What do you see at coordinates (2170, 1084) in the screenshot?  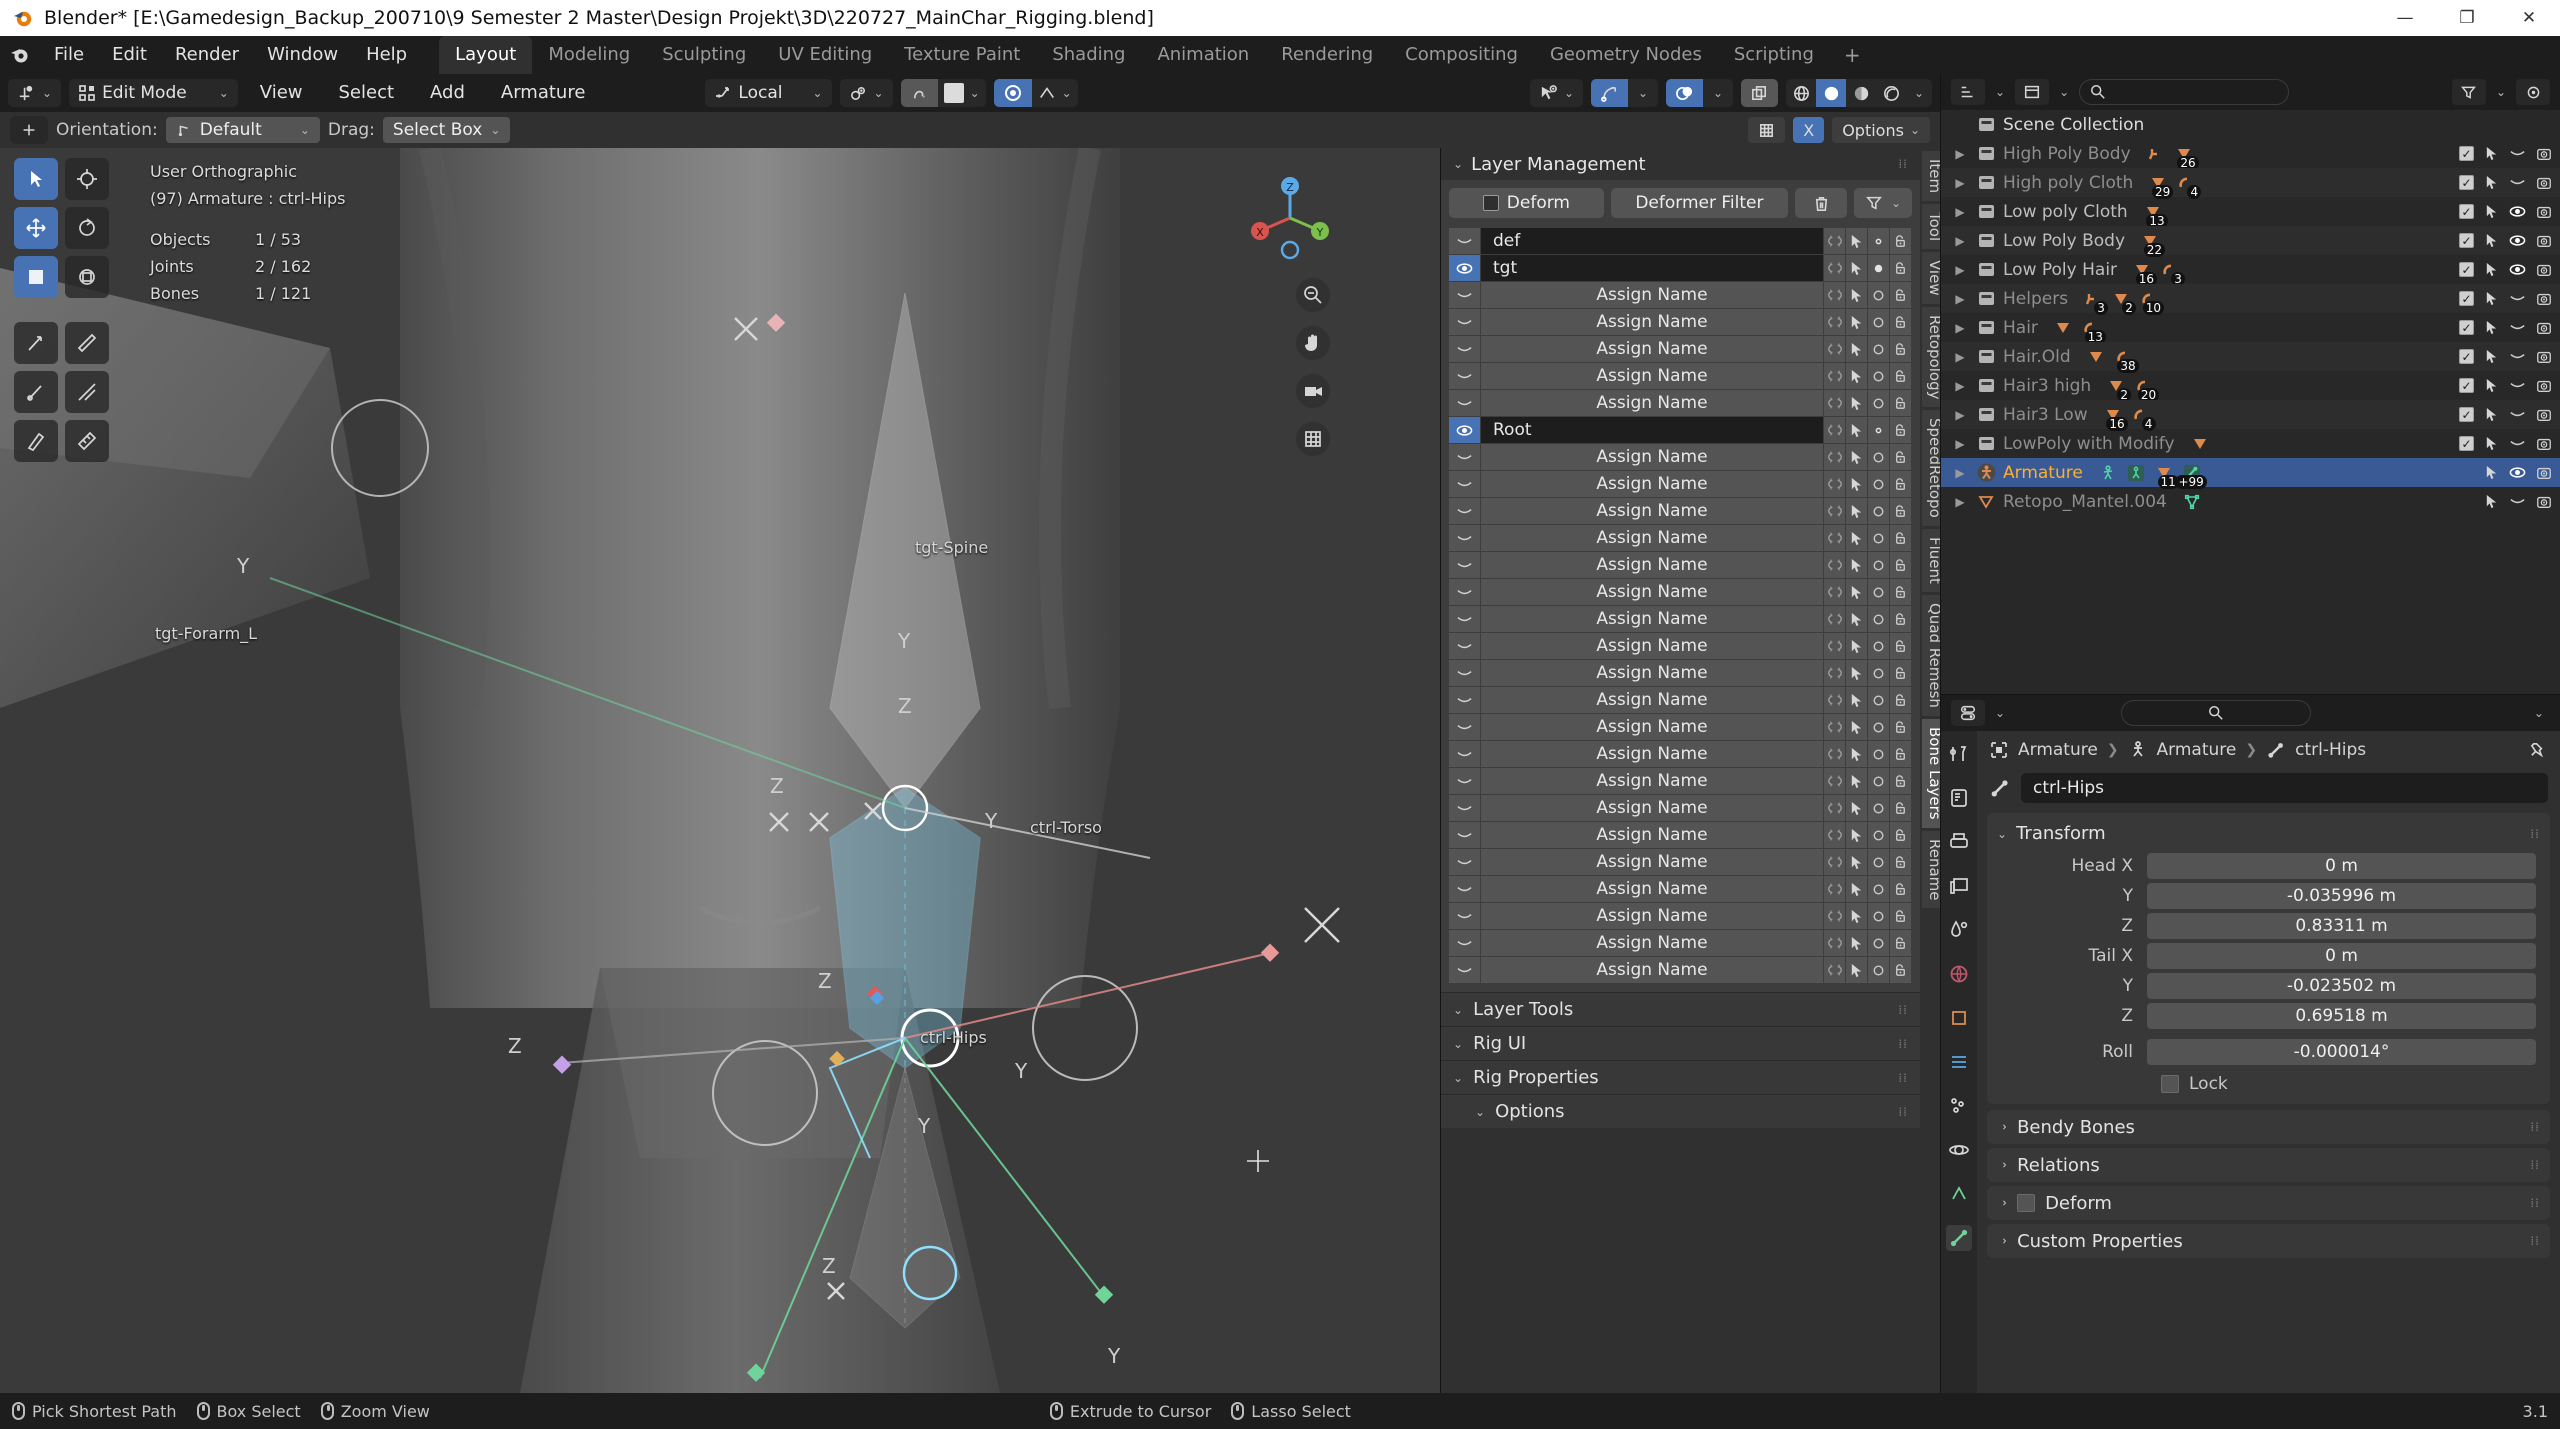 I see `lock-checkbox` at bounding box center [2170, 1084].